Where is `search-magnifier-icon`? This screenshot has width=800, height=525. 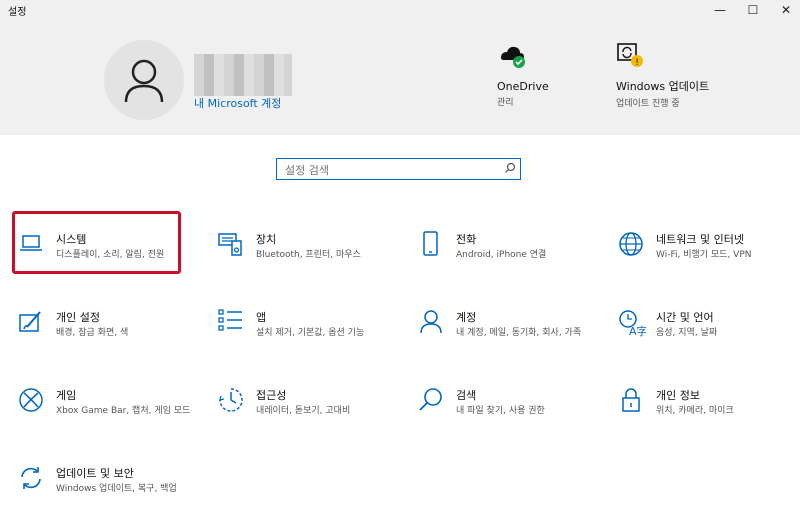
search-magnifier-icon is located at coordinates (510, 168).